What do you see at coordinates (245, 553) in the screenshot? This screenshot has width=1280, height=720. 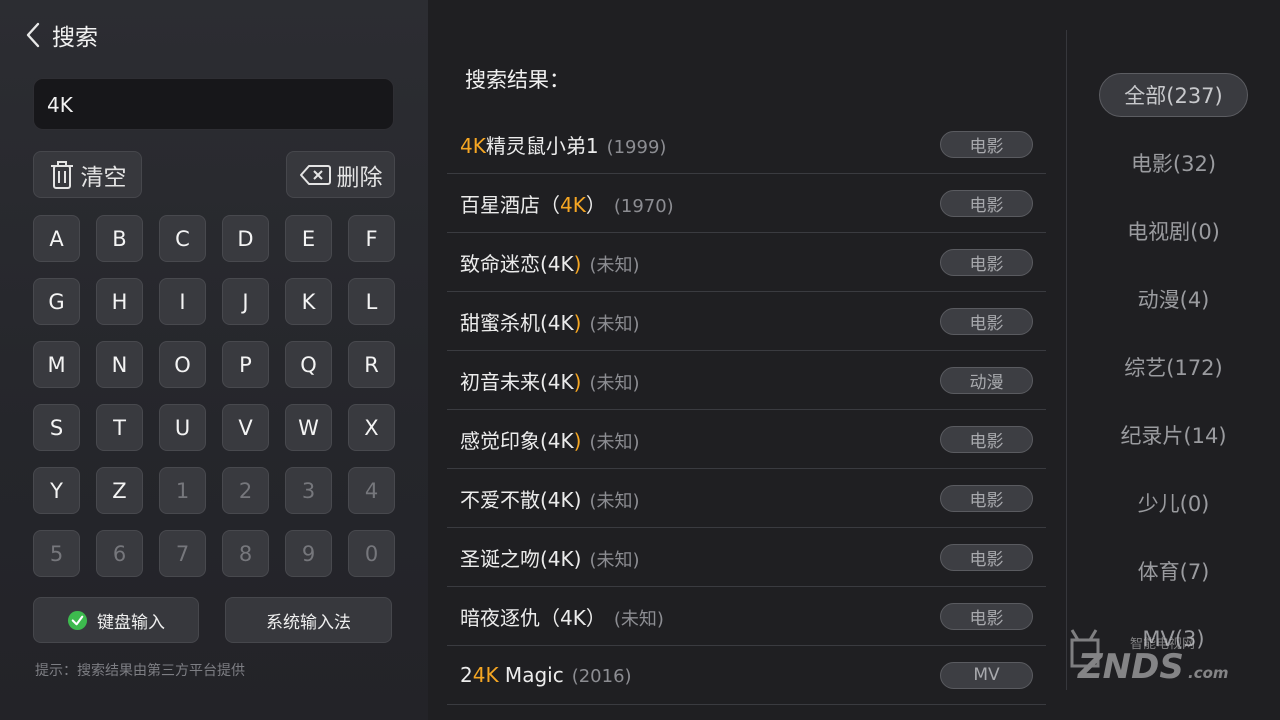 I see `key-8: 8` at bounding box center [245, 553].